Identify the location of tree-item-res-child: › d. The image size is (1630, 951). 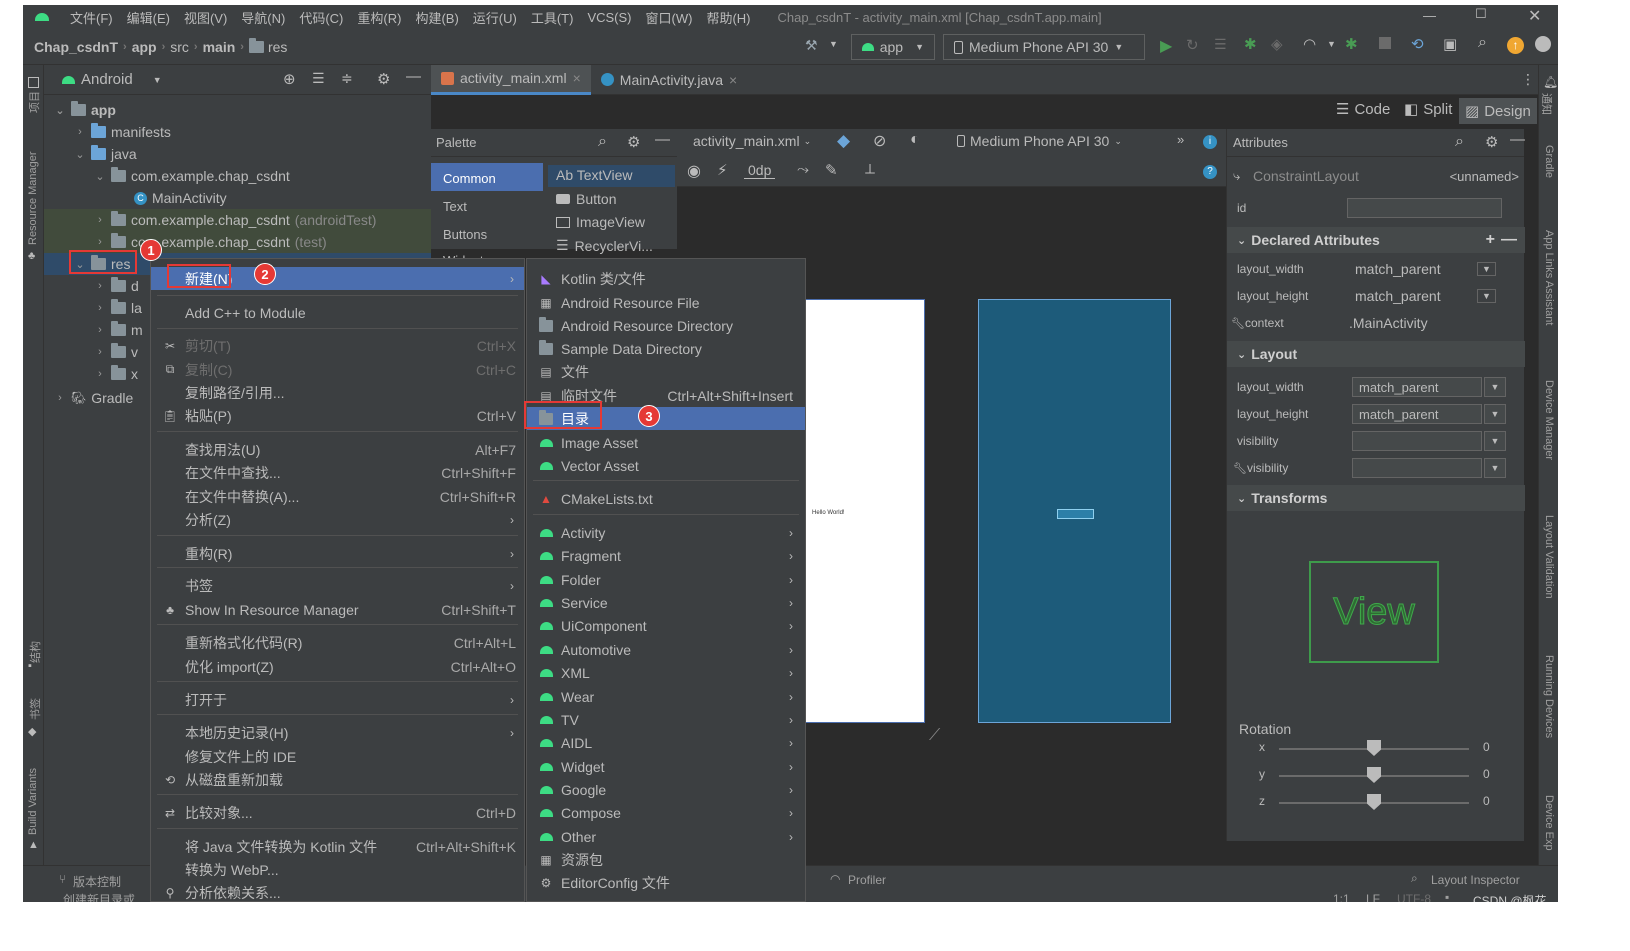
(116, 286).